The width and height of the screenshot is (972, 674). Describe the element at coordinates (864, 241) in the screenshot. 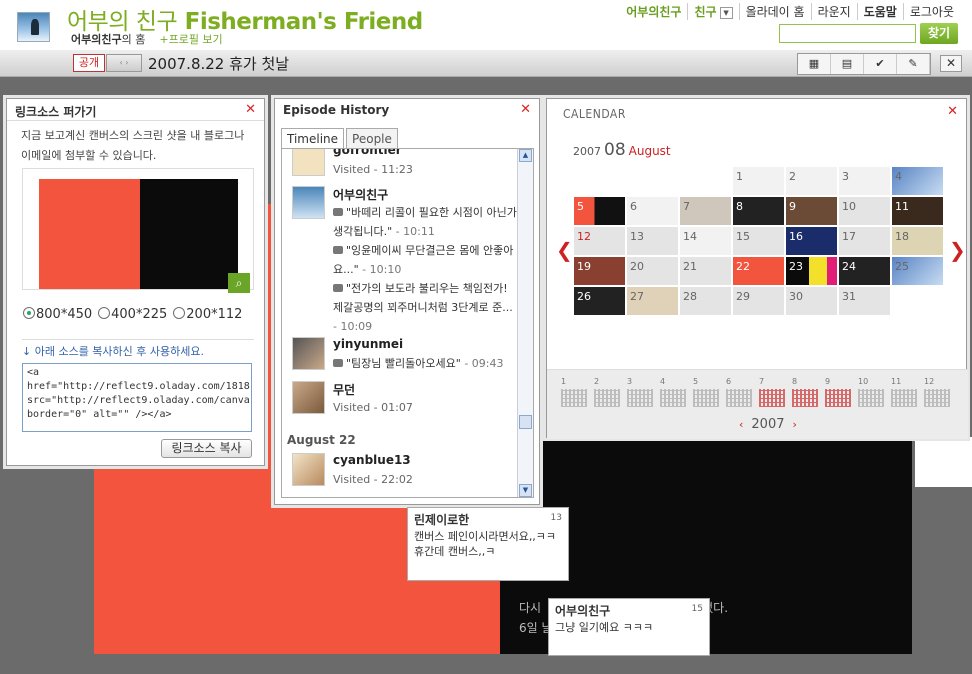

I see `calendar-day: 17` at that location.